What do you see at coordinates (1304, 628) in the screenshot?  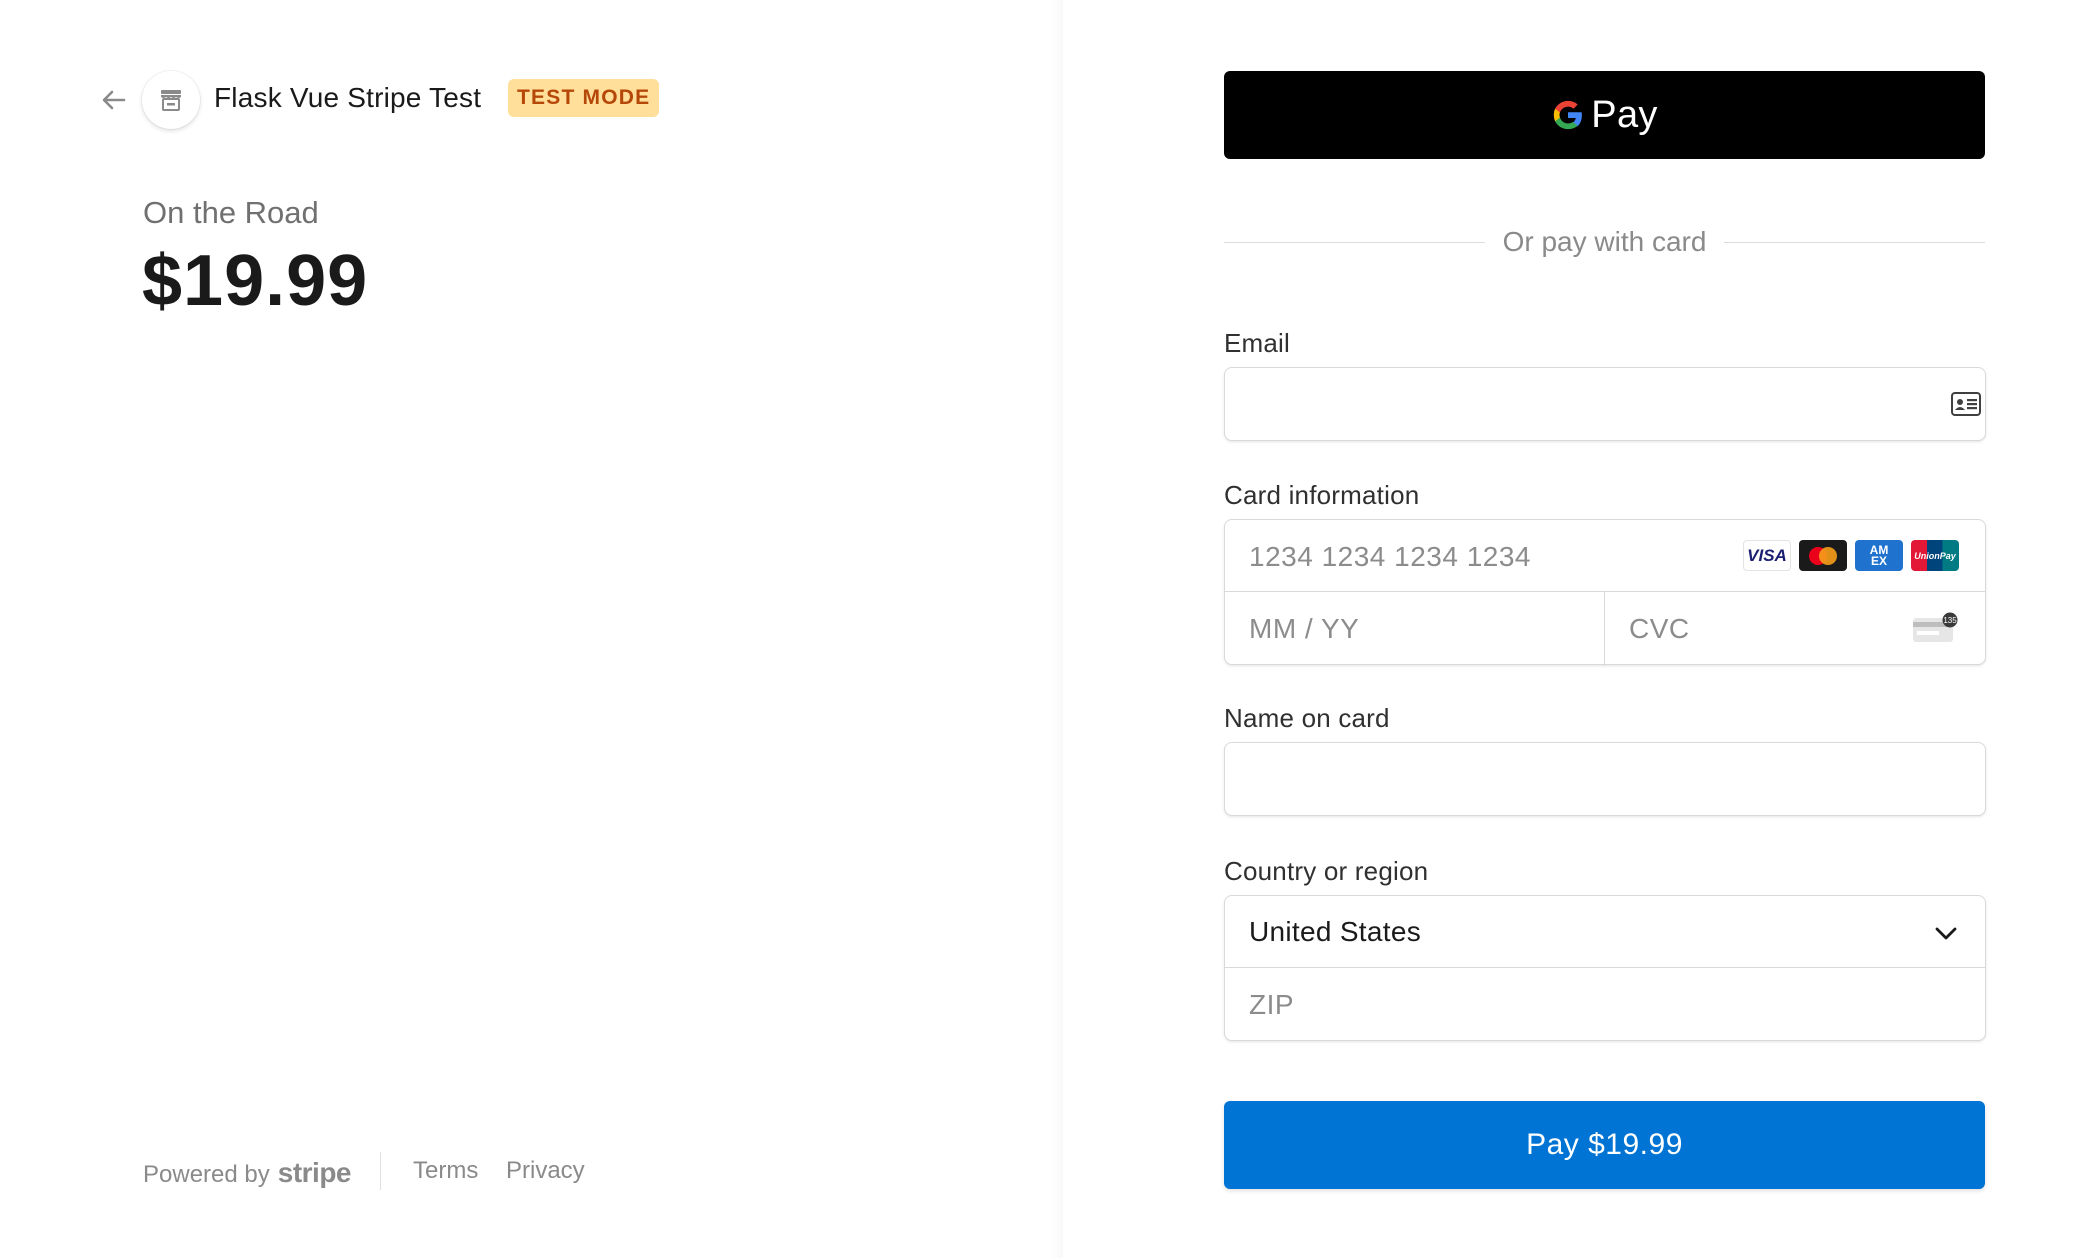 I see `expiry-placeholder: MM / YY` at bounding box center [1304, 628].